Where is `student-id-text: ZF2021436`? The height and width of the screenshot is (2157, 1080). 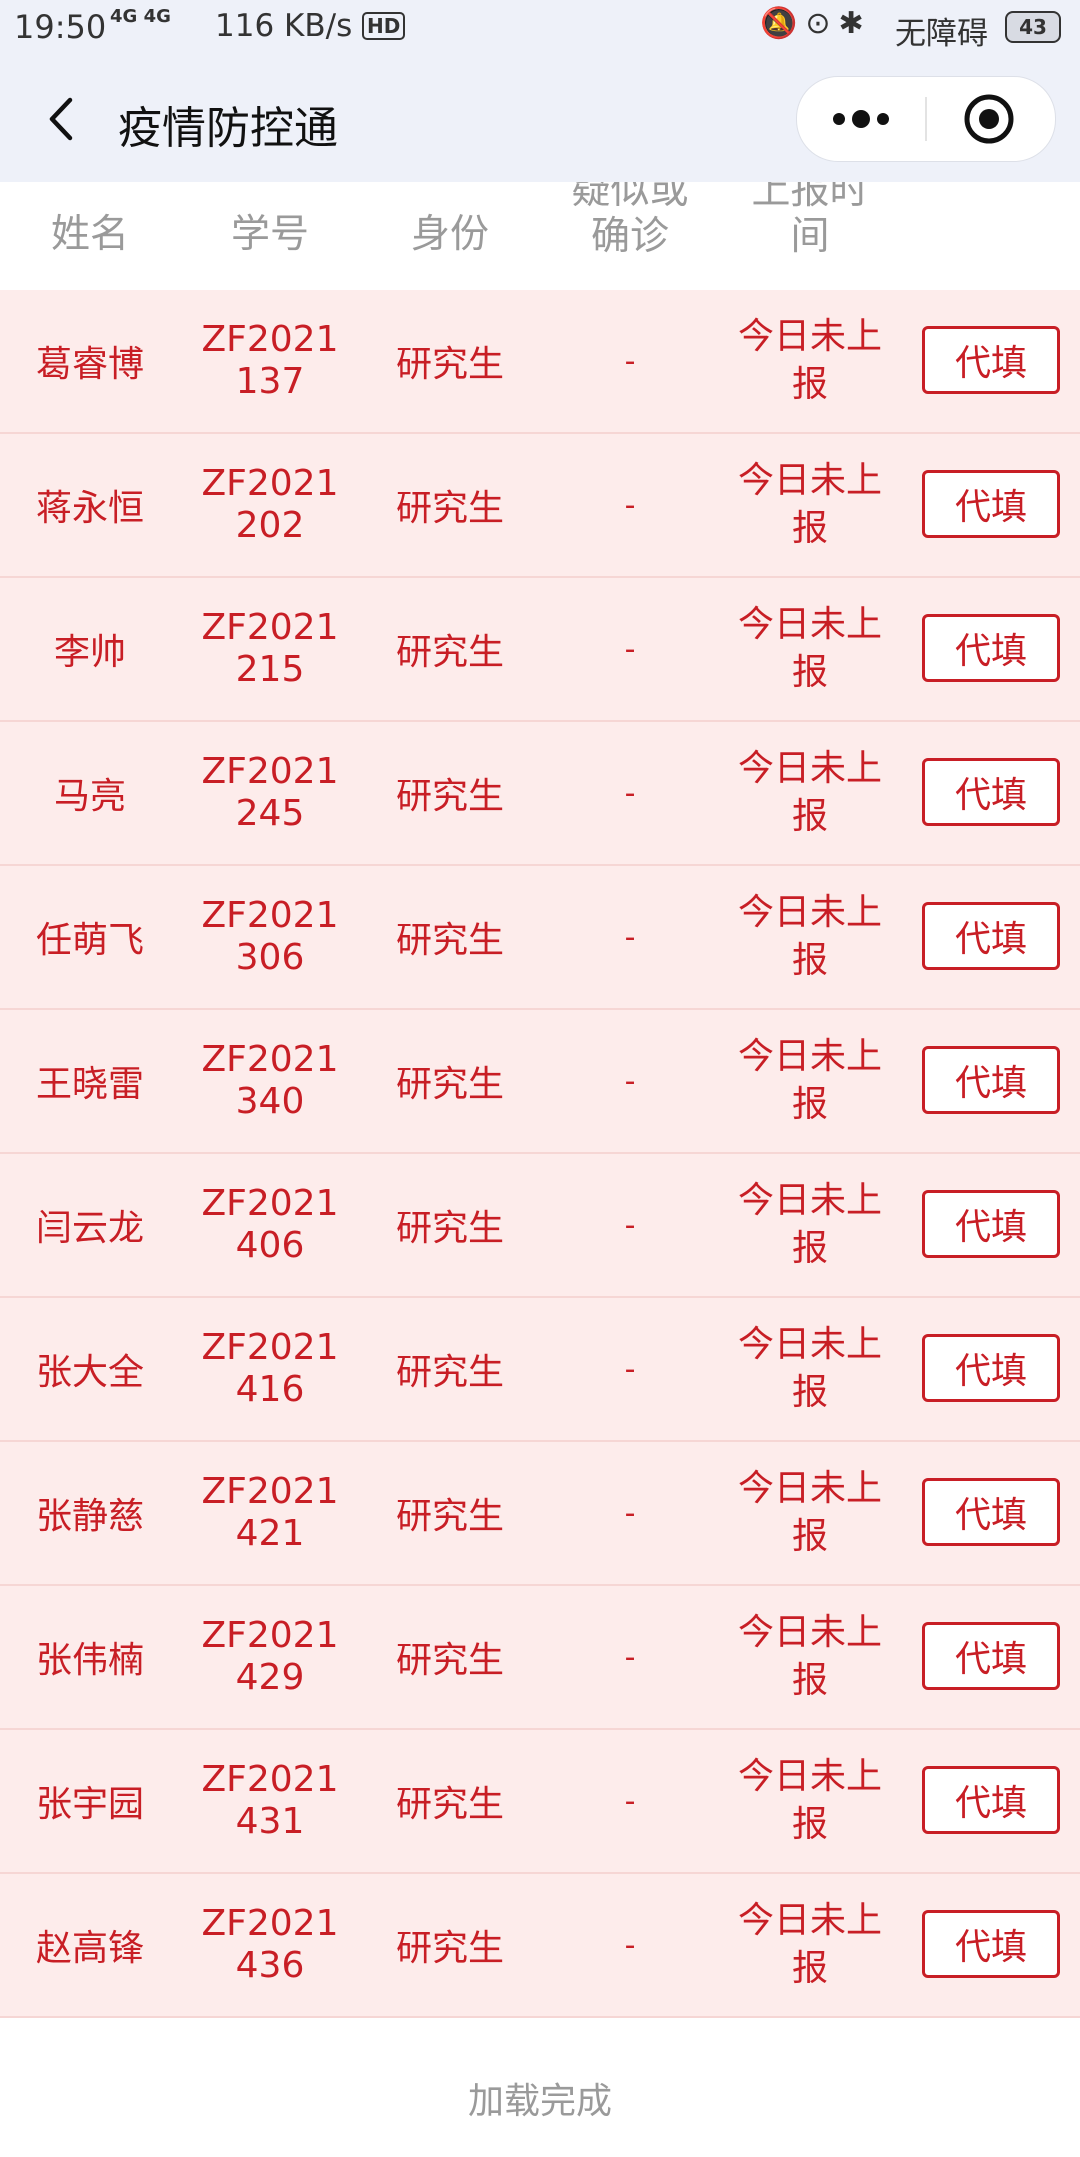
student-id-text: ZF2021436 is located at coordinates (270, 1944).